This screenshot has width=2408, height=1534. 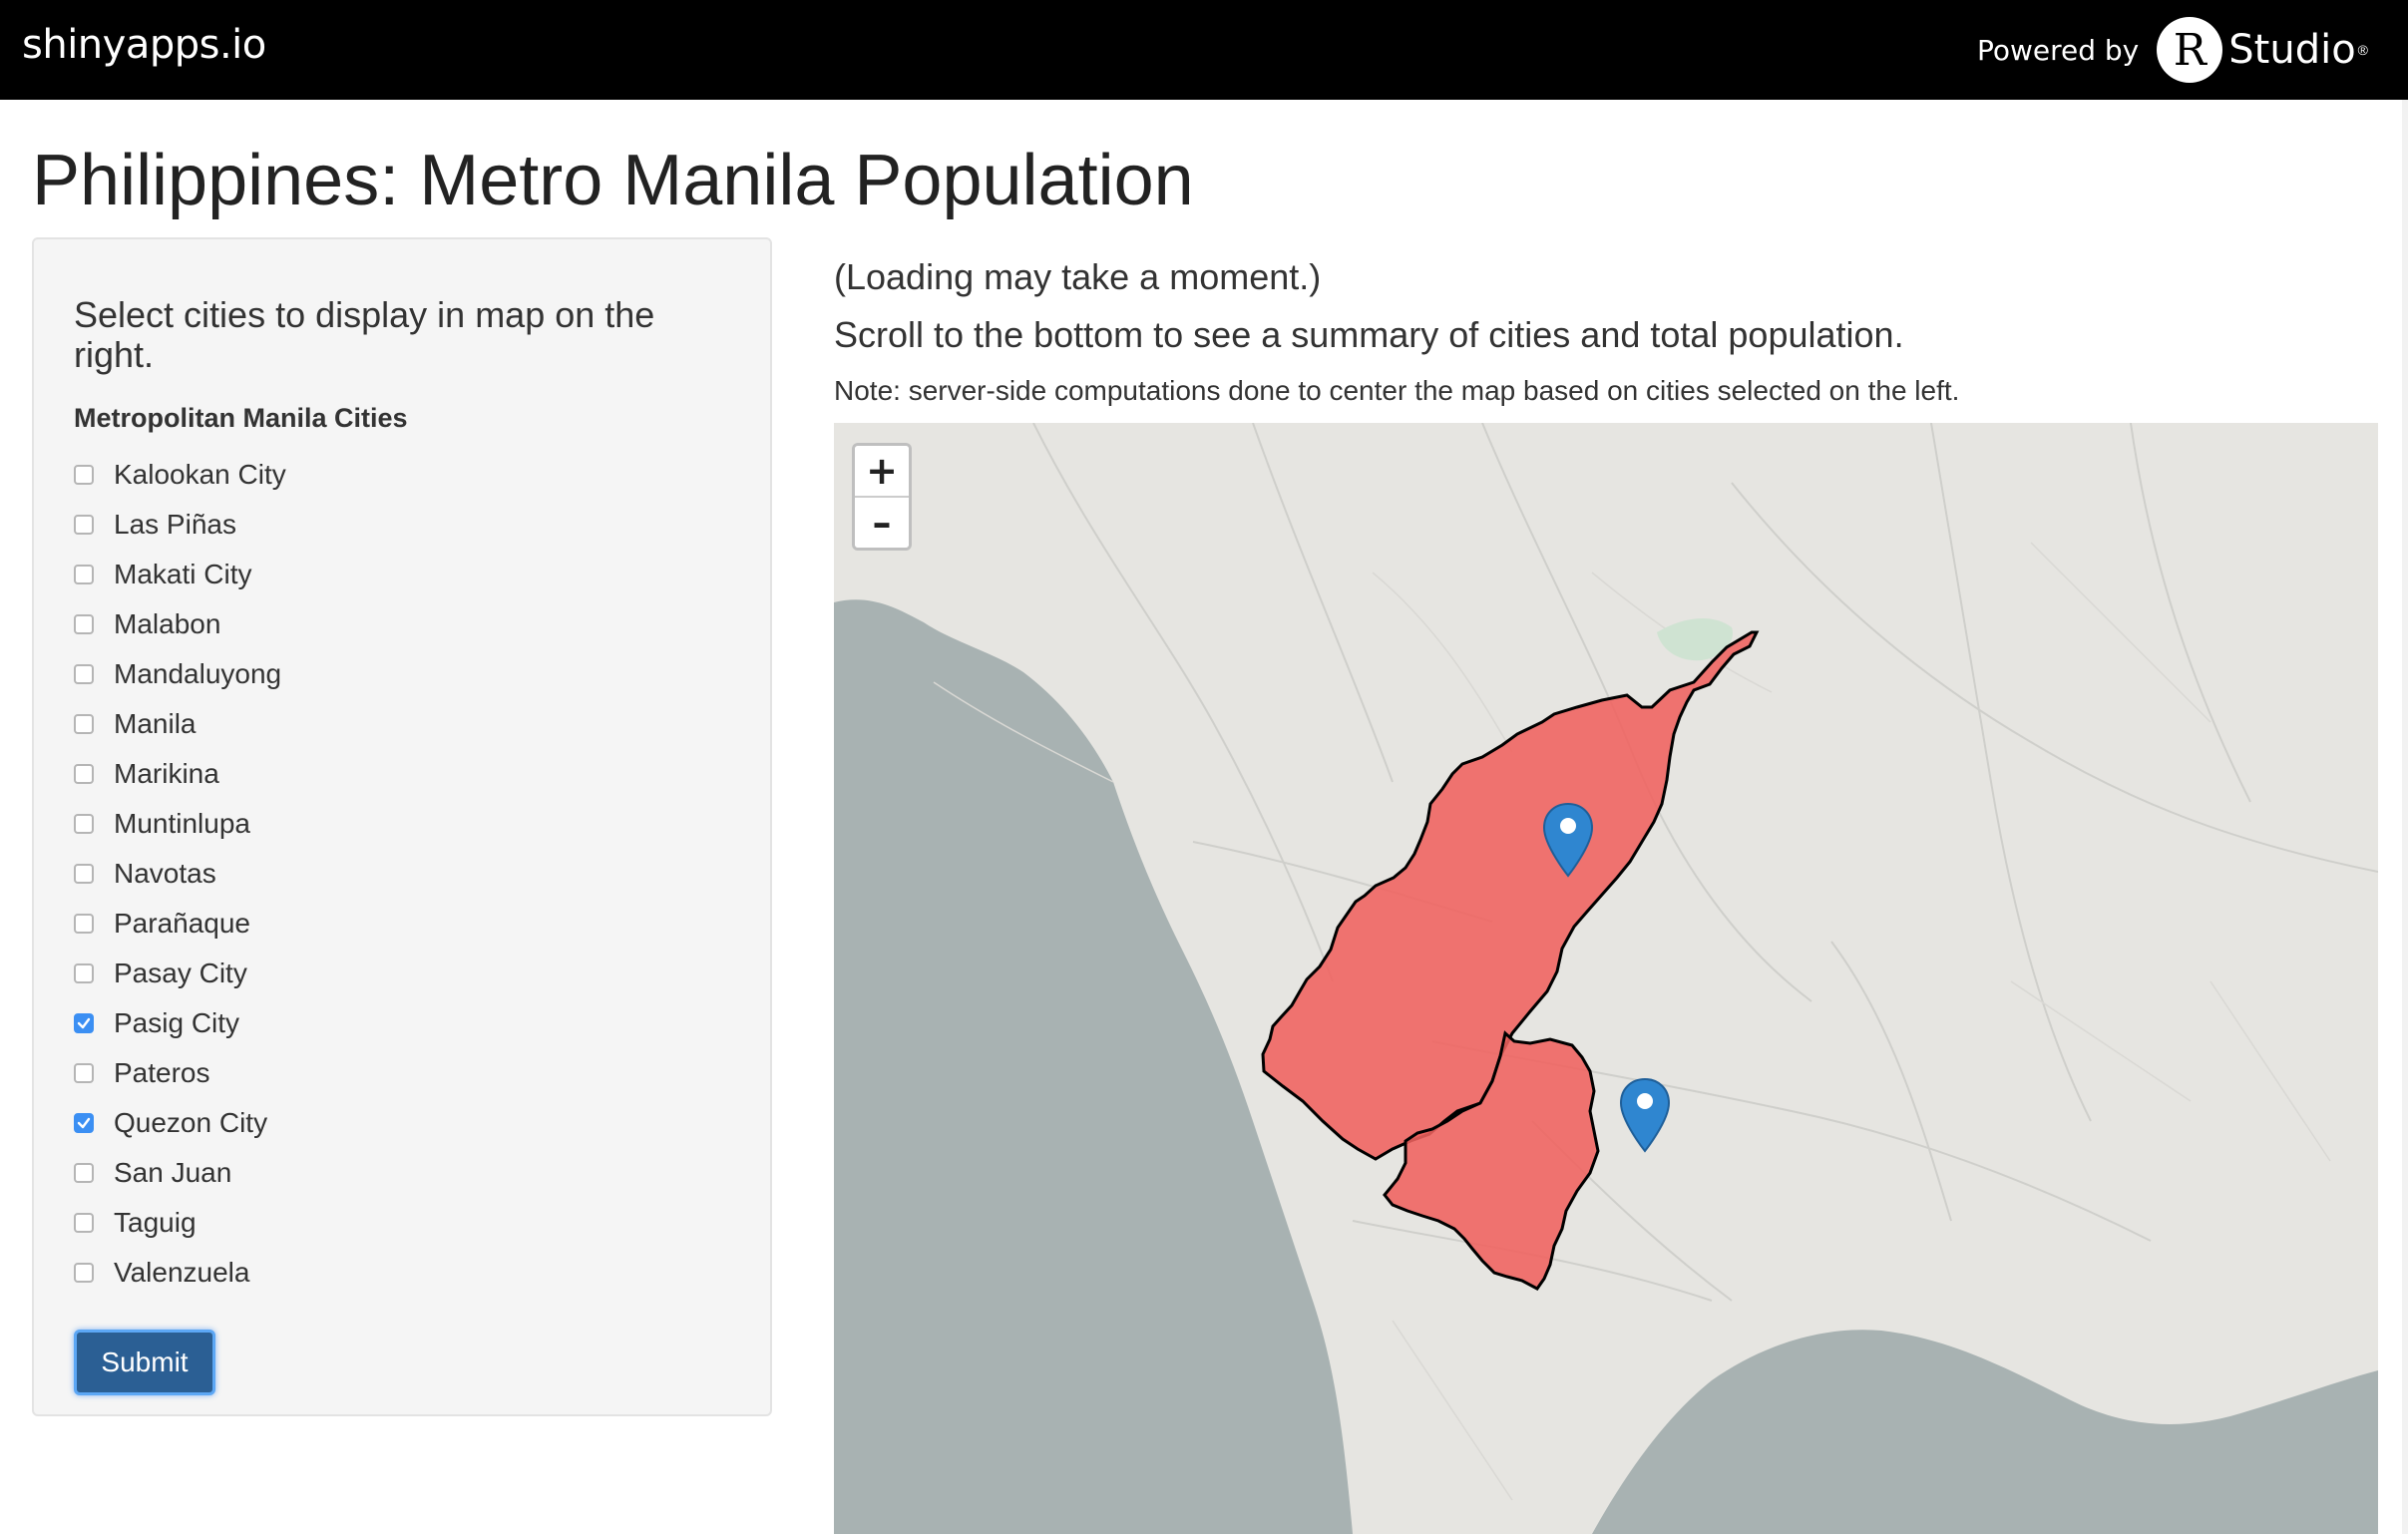 I want to click on zoom-out-button: –, so click(x=882, y=522).